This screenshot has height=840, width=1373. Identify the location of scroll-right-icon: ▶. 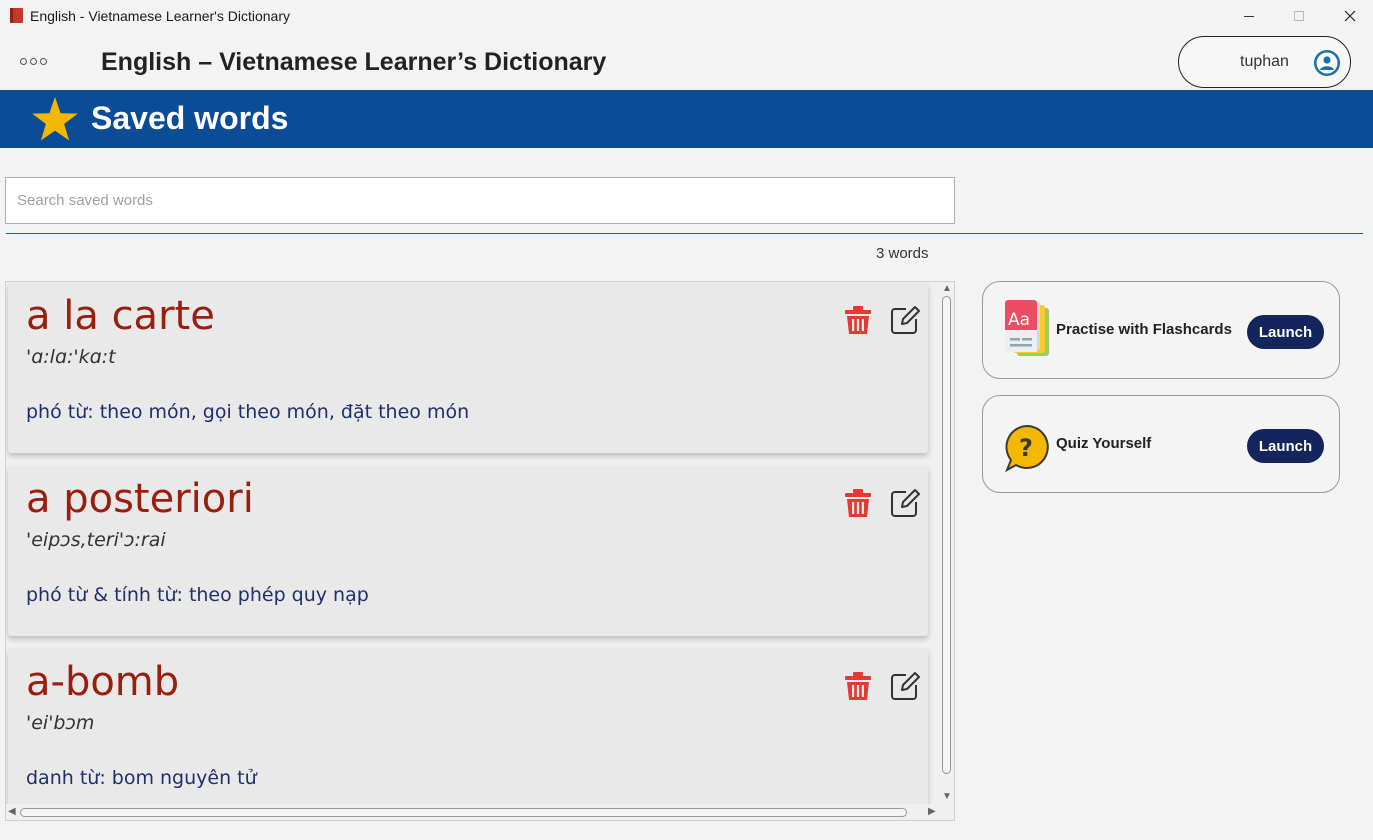
(932, 812).